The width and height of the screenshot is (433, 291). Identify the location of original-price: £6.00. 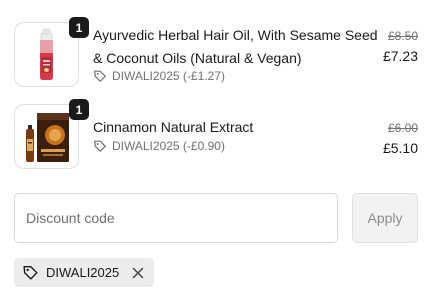
(402, 128).